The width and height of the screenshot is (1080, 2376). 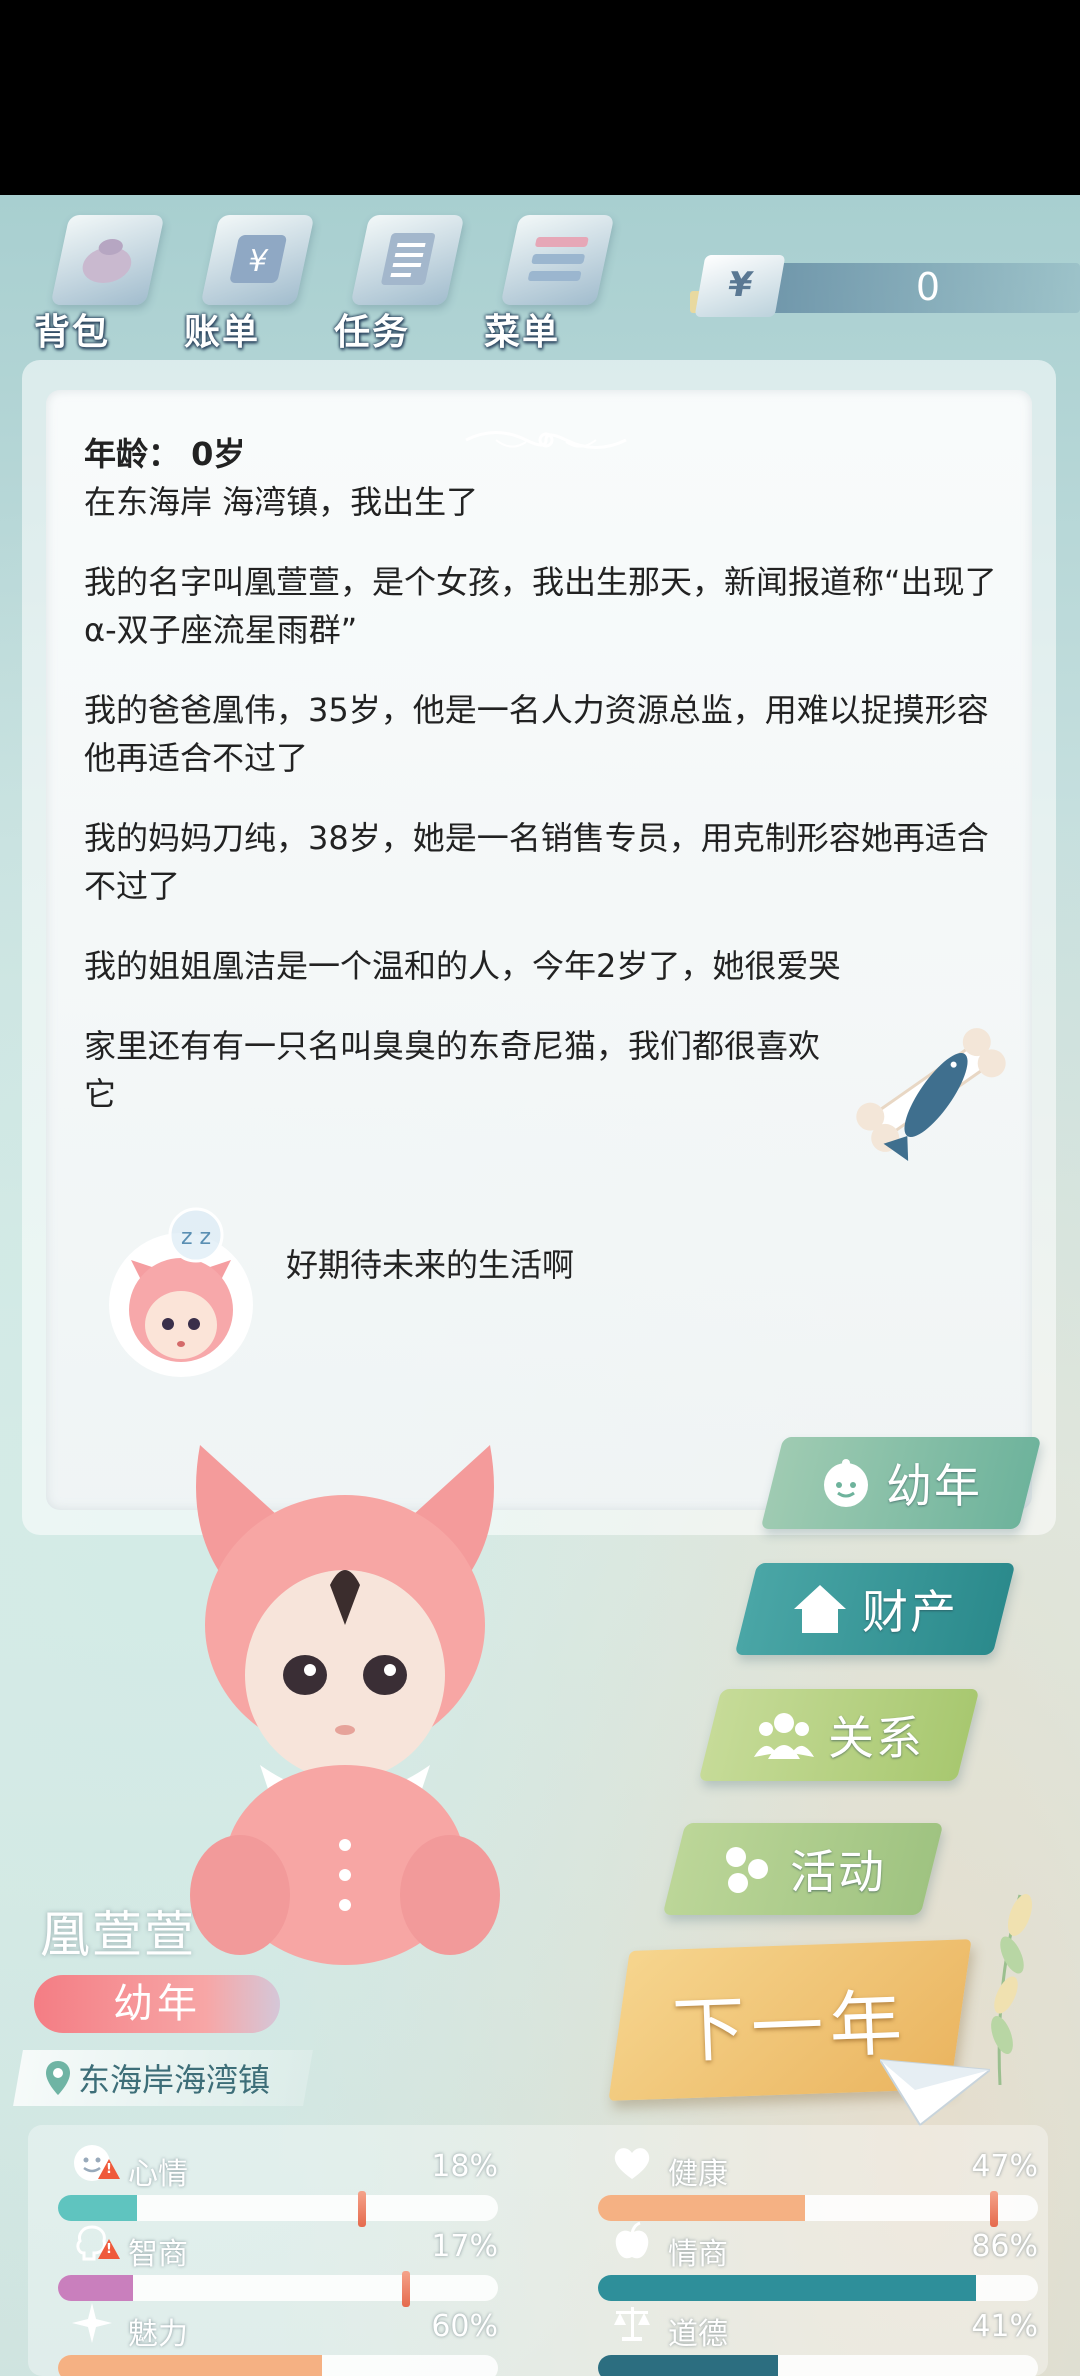 What do you see at coordinates (281, 502) in the screenshot?
I see `story-paragraph: 在东海岸 海湾镇，我出生了` at bounding box center [281, 502].